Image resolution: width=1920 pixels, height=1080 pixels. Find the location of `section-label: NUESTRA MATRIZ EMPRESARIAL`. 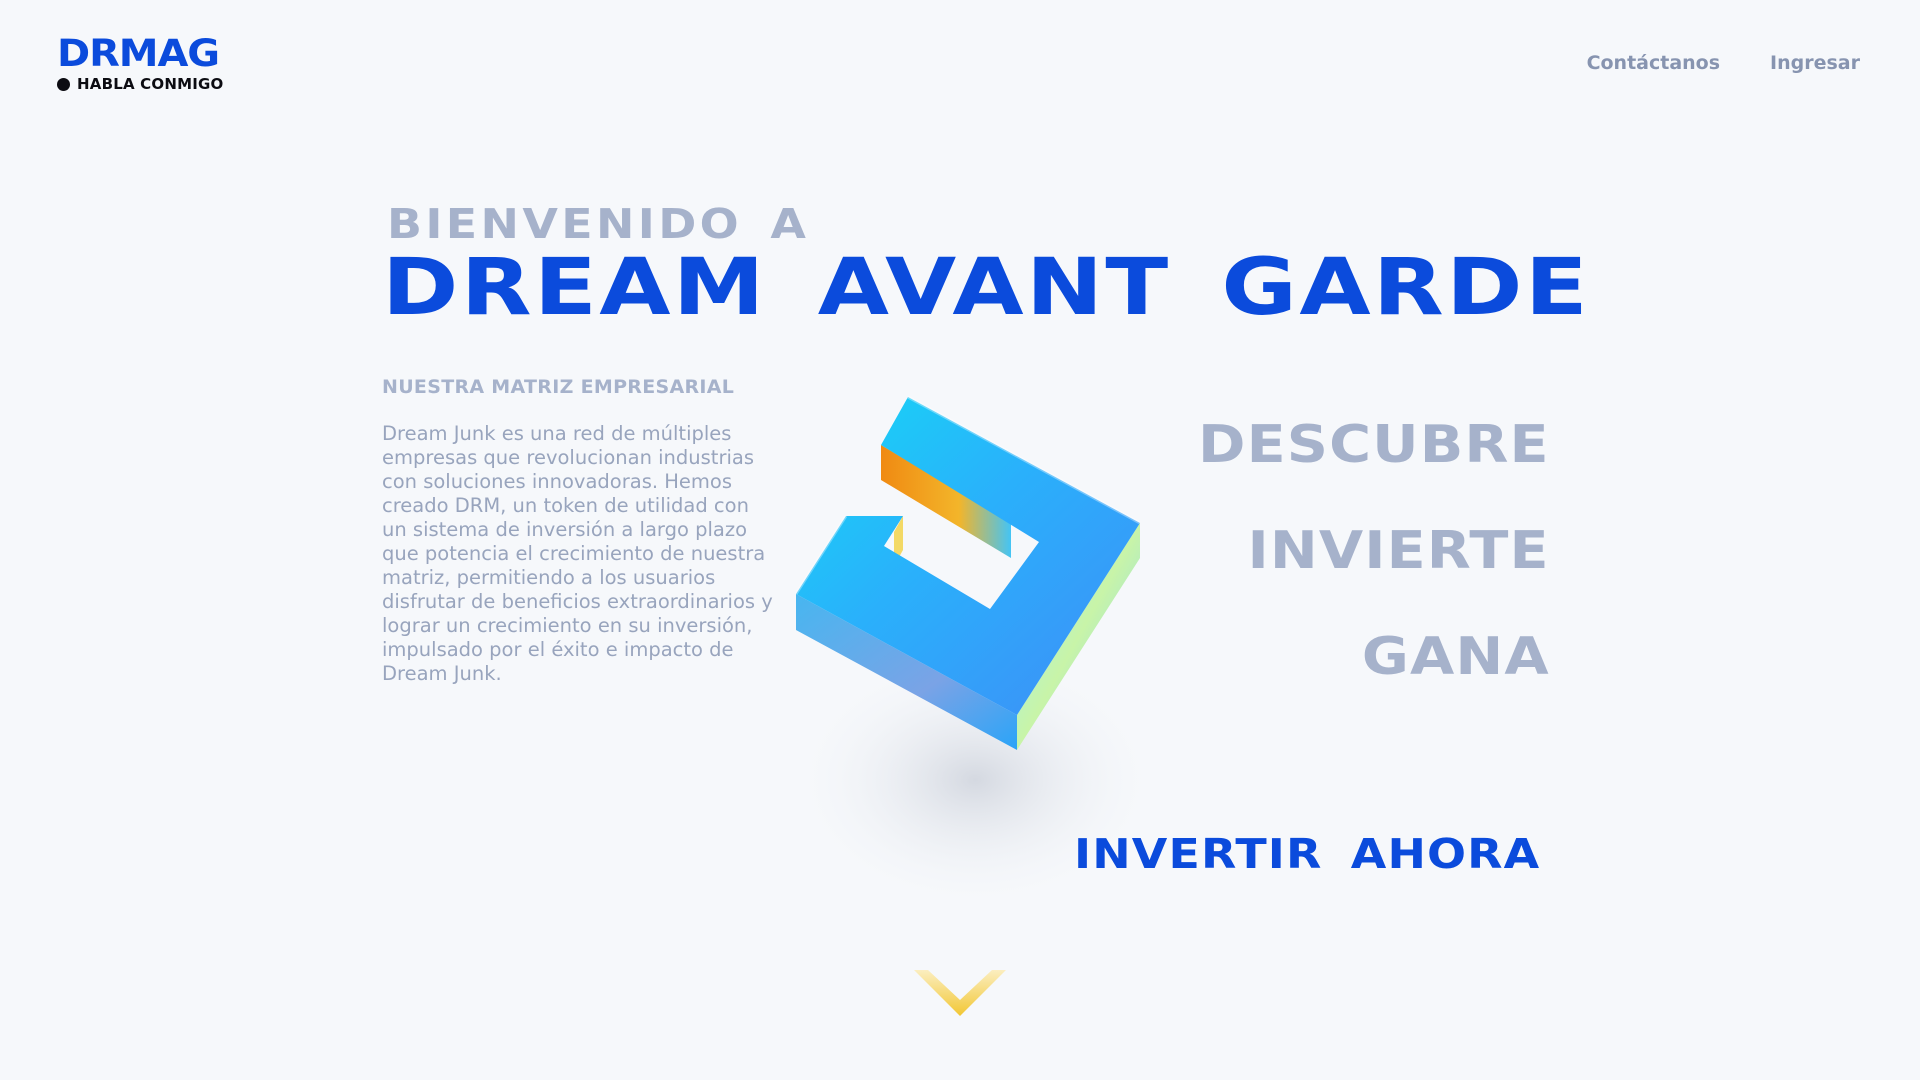

section-label: NUESTRA MATRIZ EMPRESARIAL is located at coordinates (558, 387).